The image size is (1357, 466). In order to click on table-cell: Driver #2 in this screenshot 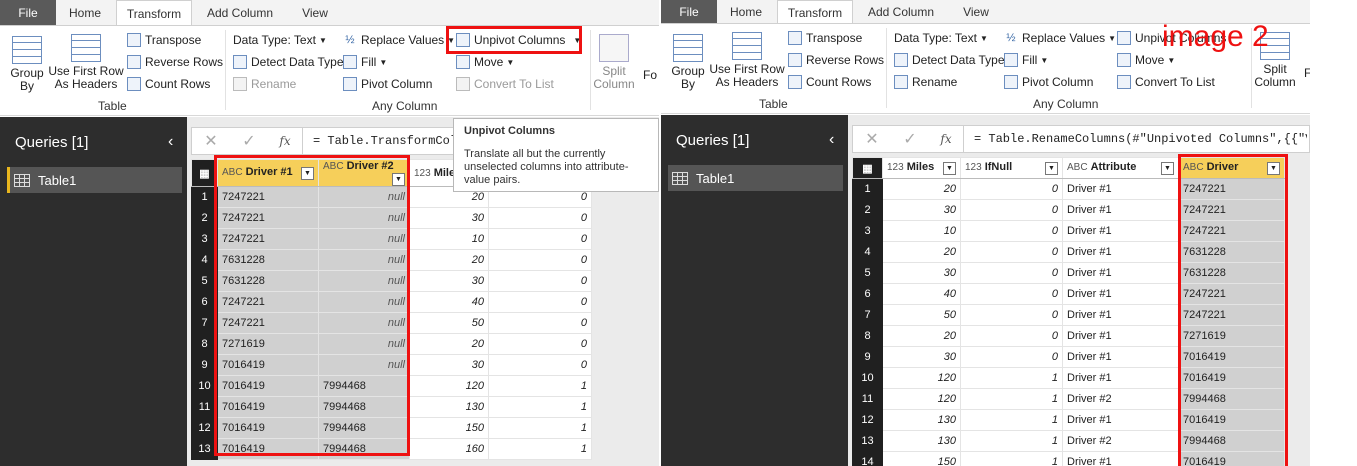, I will do `click(1120, 399)`.